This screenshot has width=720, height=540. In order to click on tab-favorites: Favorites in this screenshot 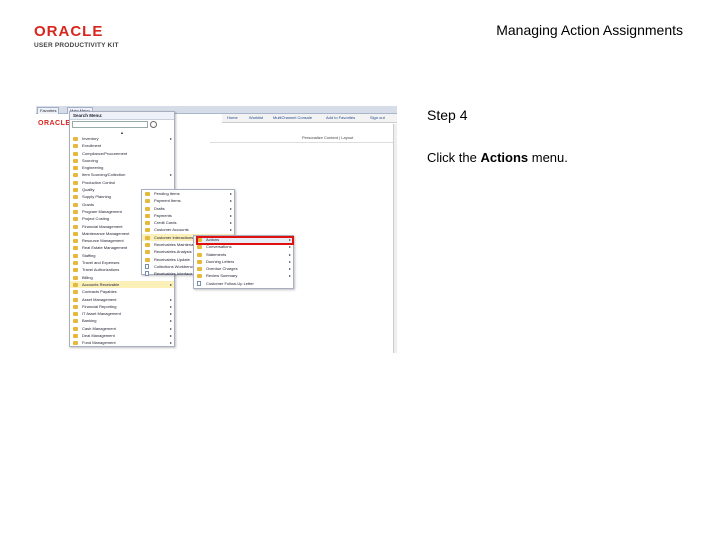, I will do `click(48, 110)`.